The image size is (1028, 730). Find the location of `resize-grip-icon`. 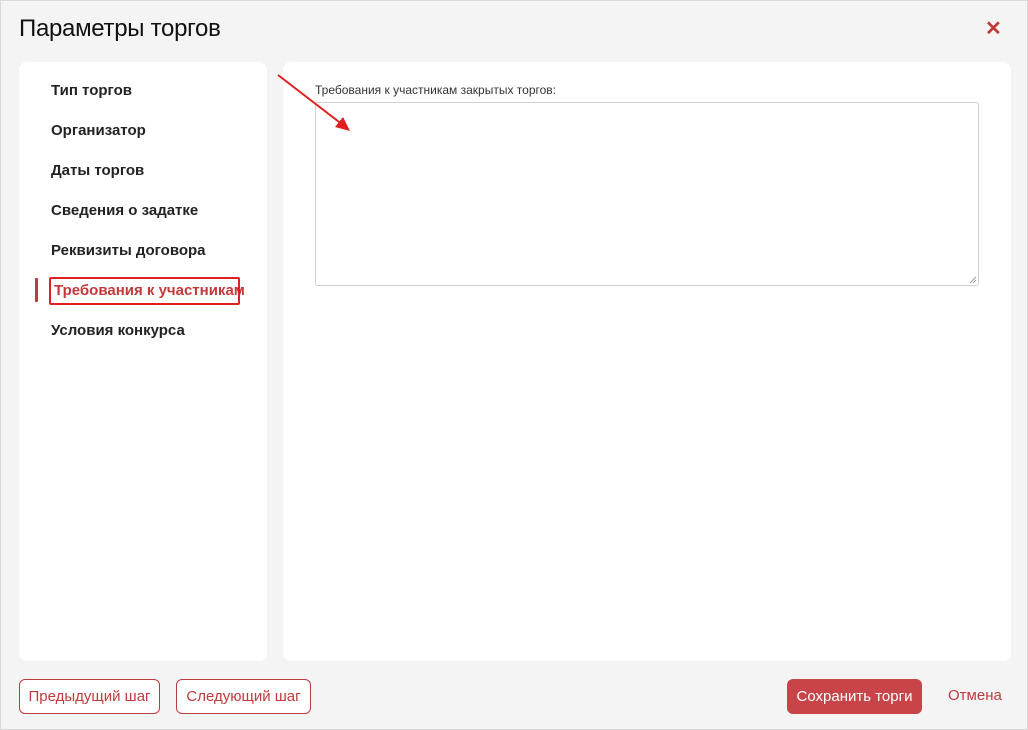

resize-grip-icon is located at coordinates (973, 280).